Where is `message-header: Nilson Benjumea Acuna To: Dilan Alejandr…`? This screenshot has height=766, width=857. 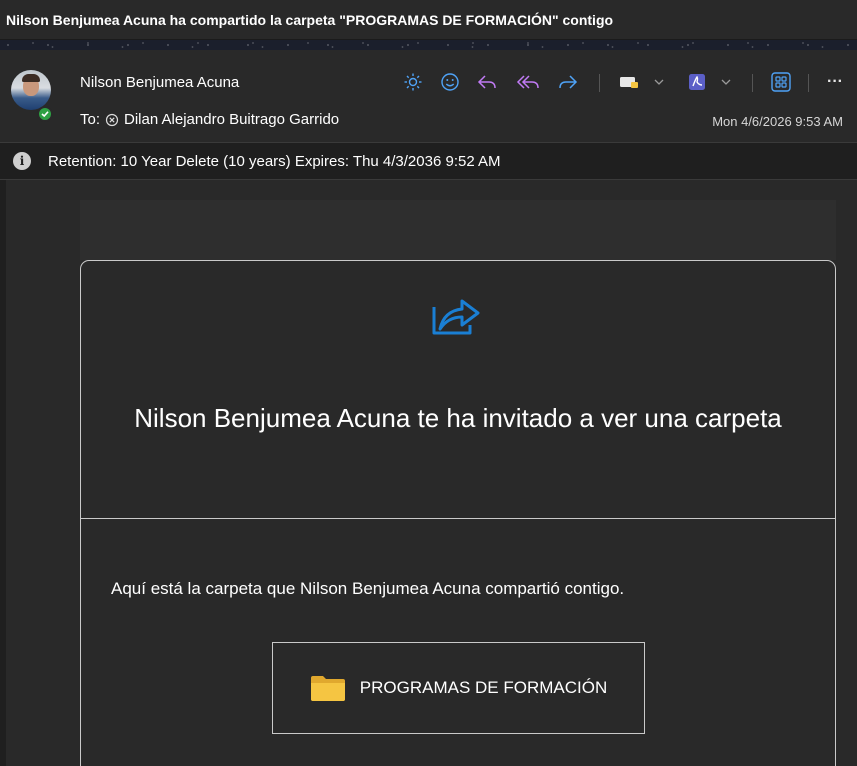
message-header: Nilson Benjumea Acuna To: Dilan Alejandr… is located at coordinates (428, 96).